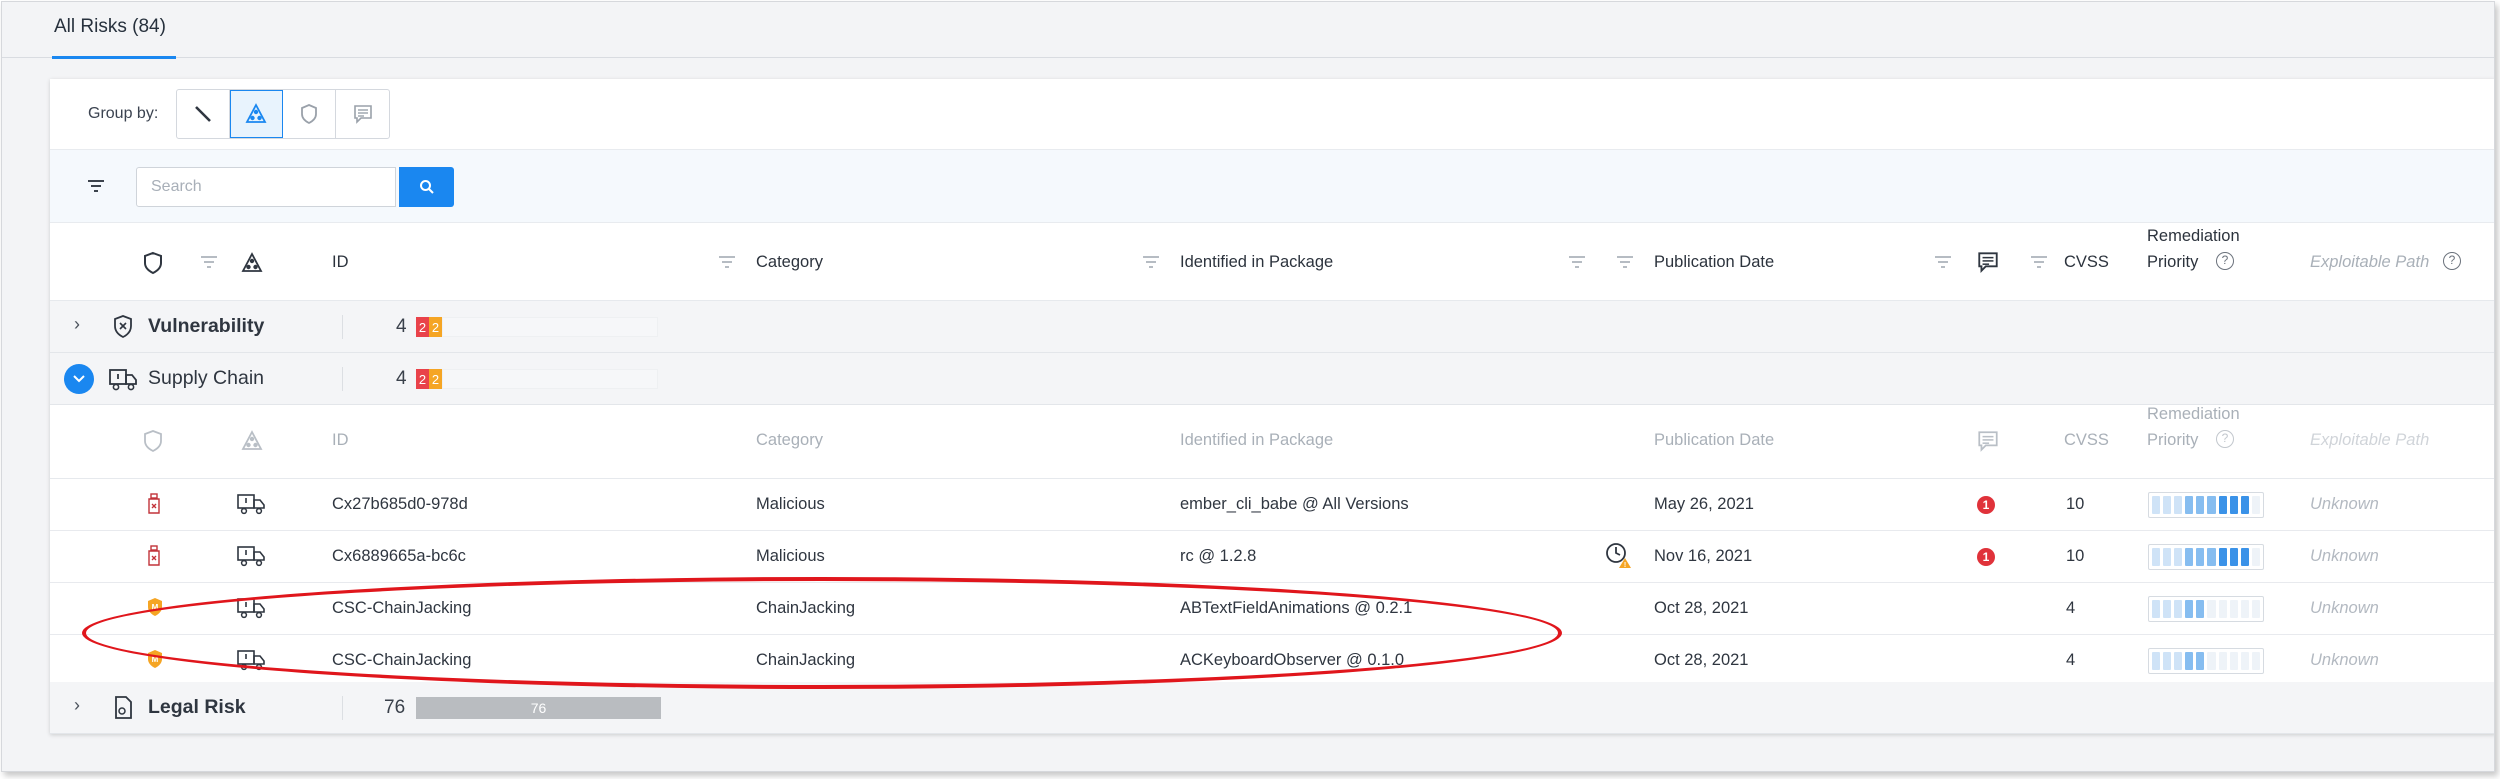  Describe the element at coordinates (123, 327) in the screenshot. I see `vulnerability-shield-icon` at that location.